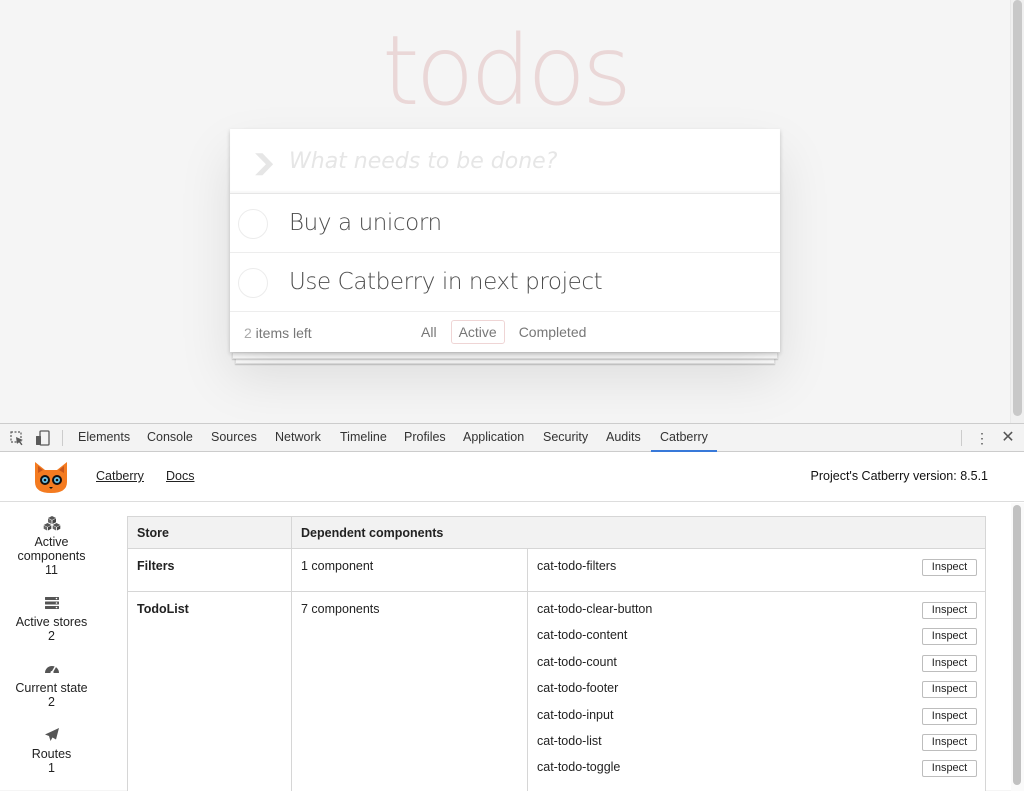 Image resolution: width=1024 pixels, height=791 pixels. I want to click on new-todo-row: ❯, so click(505, 161).